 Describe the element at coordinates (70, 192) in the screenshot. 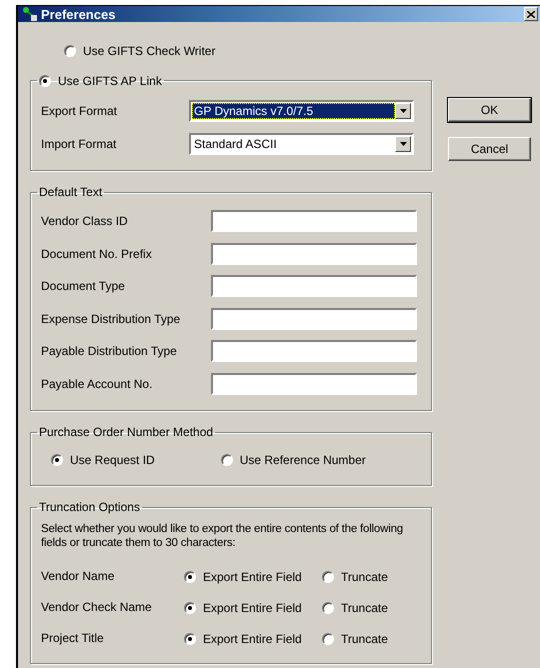

I see `group-title: Default Text` at that location.